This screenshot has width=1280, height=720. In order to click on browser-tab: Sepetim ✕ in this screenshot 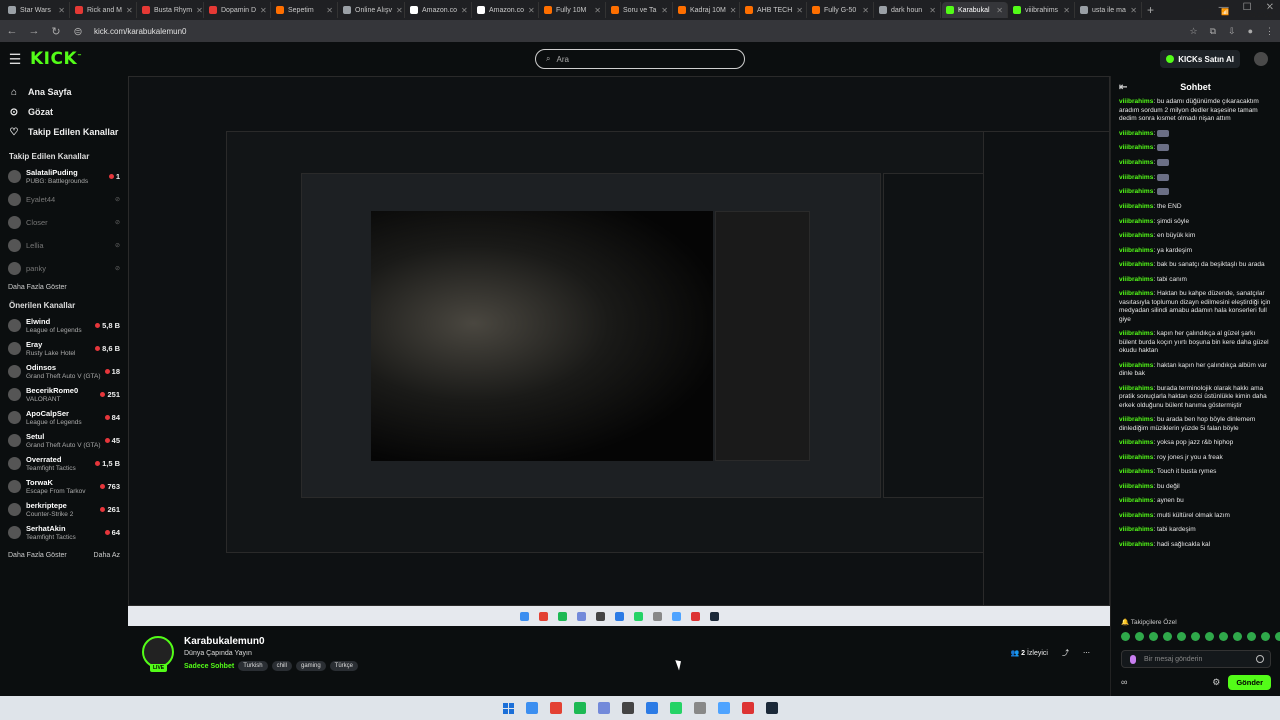, I will do `click(305, 10)`.